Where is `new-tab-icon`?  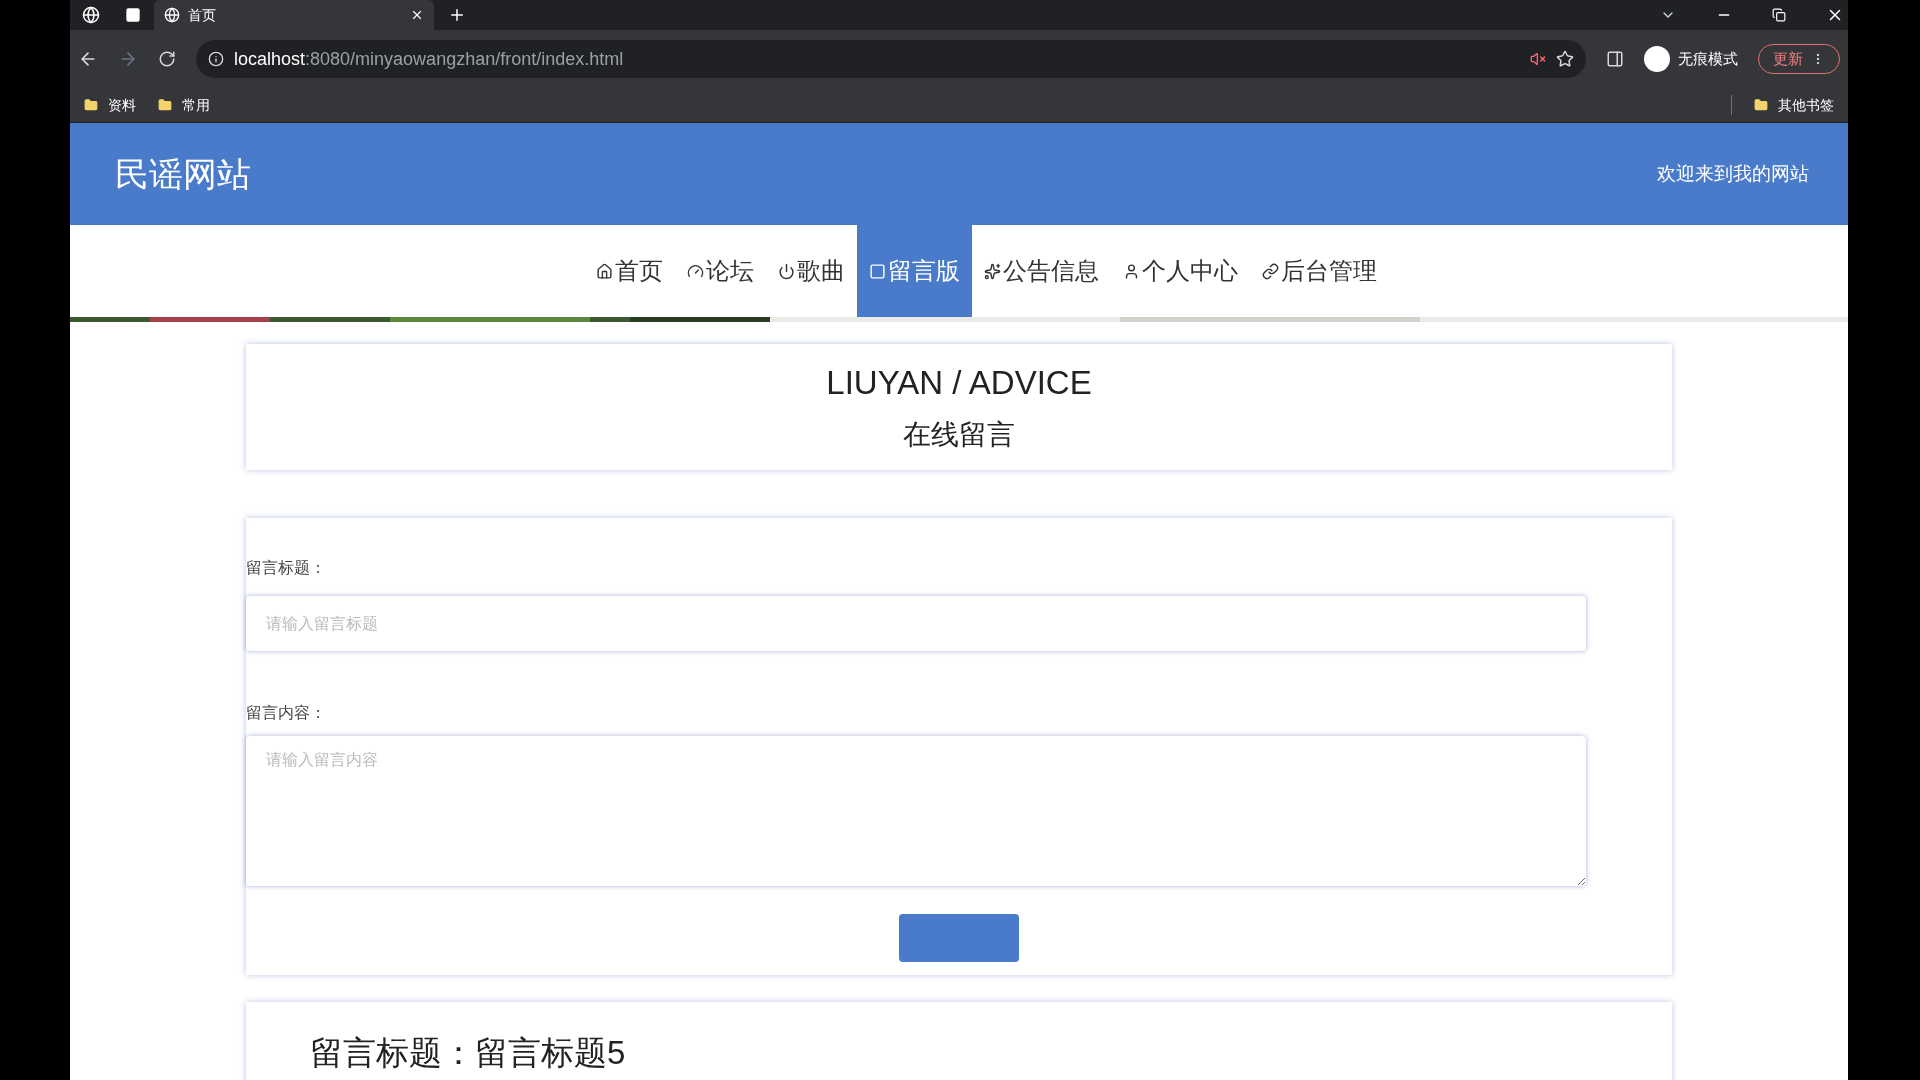 new-tab-icon is located at coordinates (457, 15).